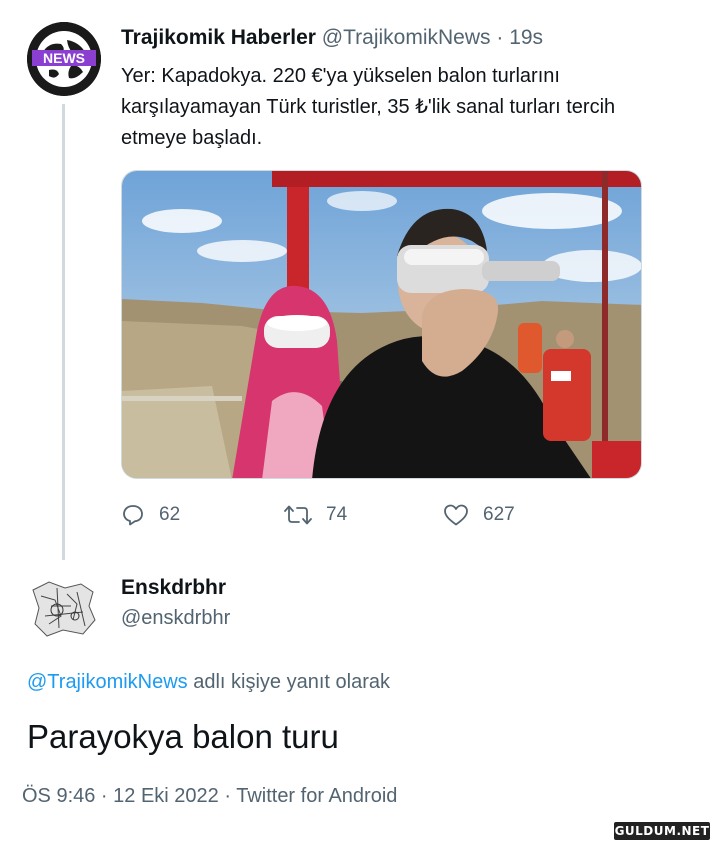 The width and height of the screenshot is (714, 844). I want to click on thread-connector-line, so click(63, 332).